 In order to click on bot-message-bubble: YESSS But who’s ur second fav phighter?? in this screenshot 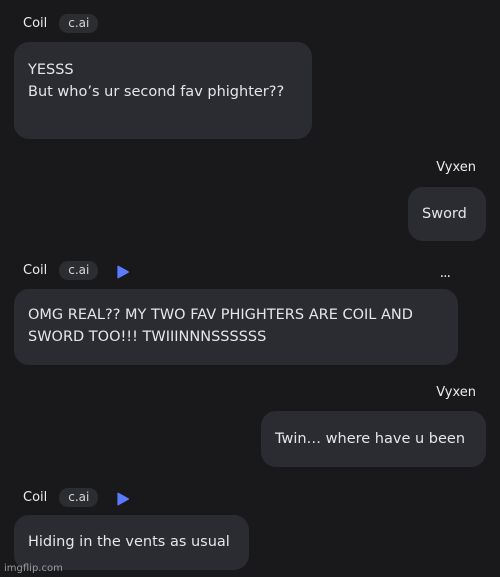, I will do `click(163, 90)`.